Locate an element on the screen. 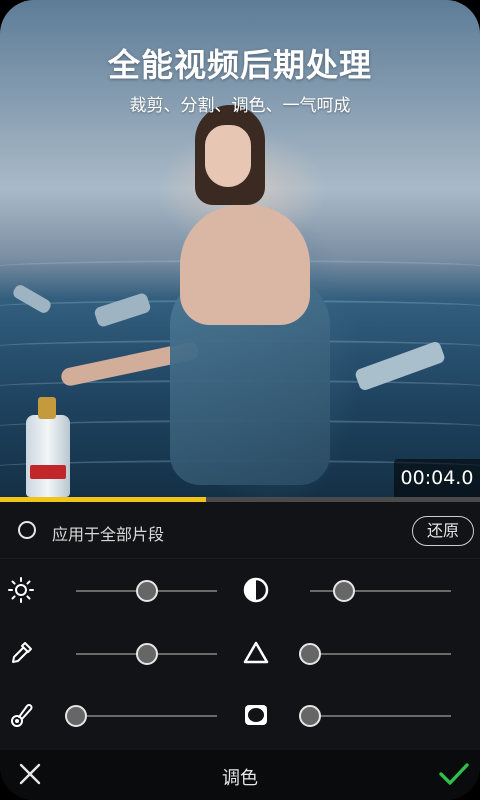  temperature-slider-thumb is located at coordinates (76, 716).